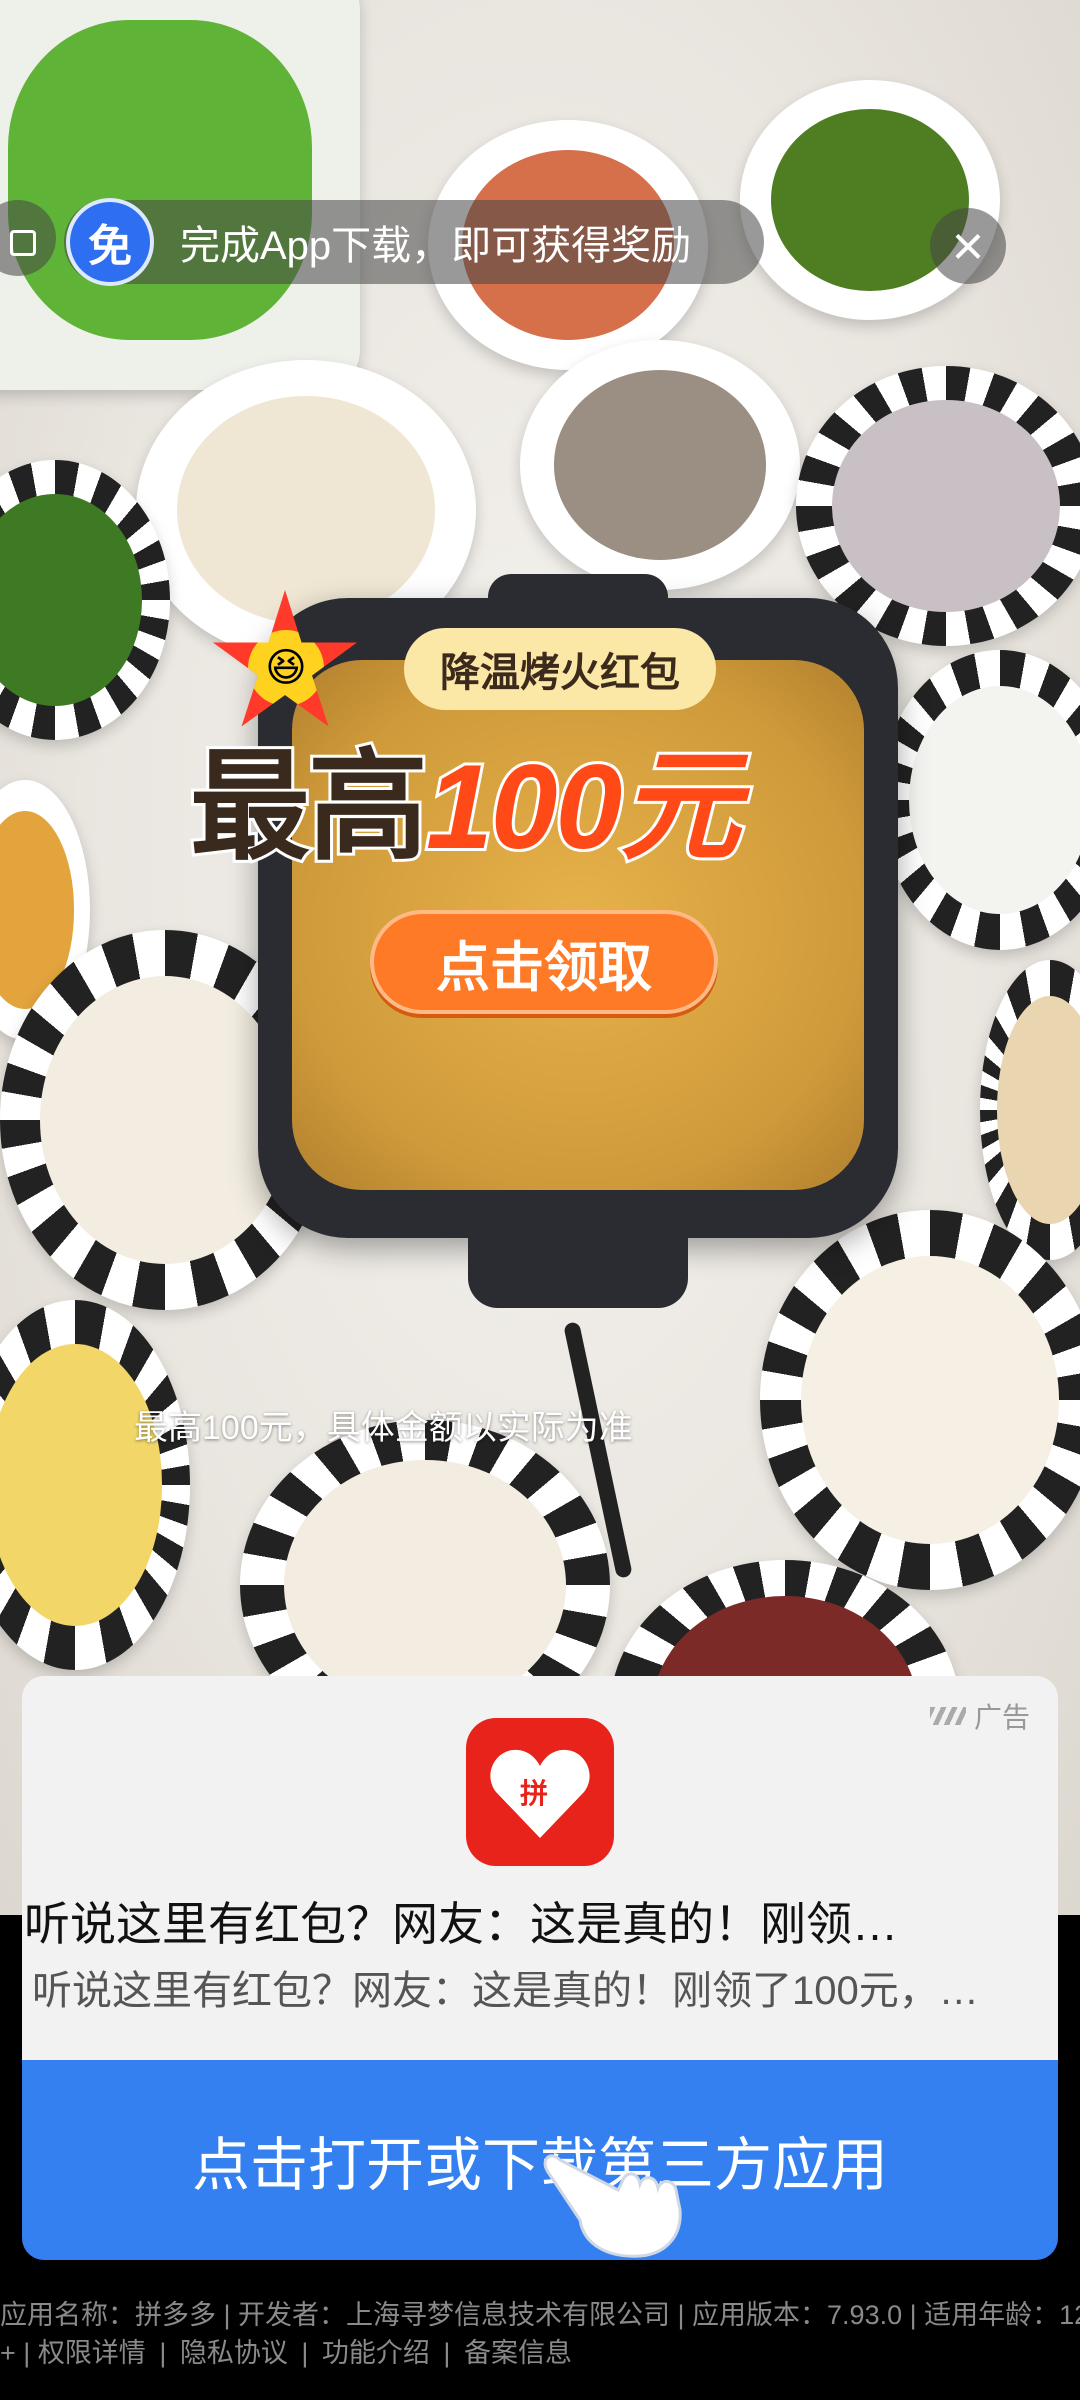  What do you see at coordinates (534, 1793) in the screenshot?
I see `app-icon-text: 拼` at bounding box center [534, 1793].